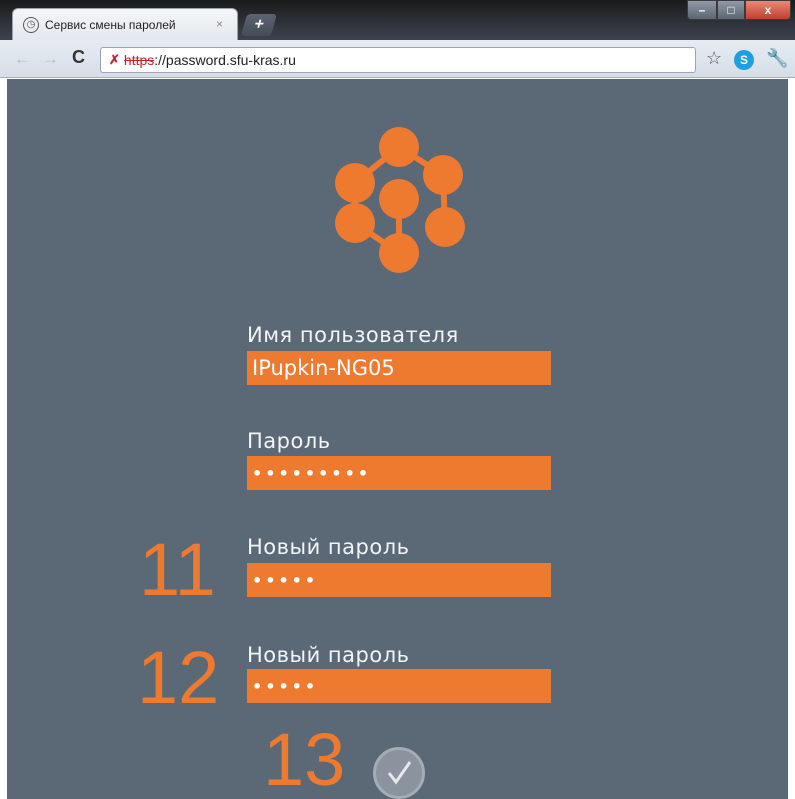 This screenshot has height=799, width=795. What do you see at coordinates (225, 60) in the screenshot?
I see `url-text: ://password.sfu-kras.ru` at bounding box center [225, 60].